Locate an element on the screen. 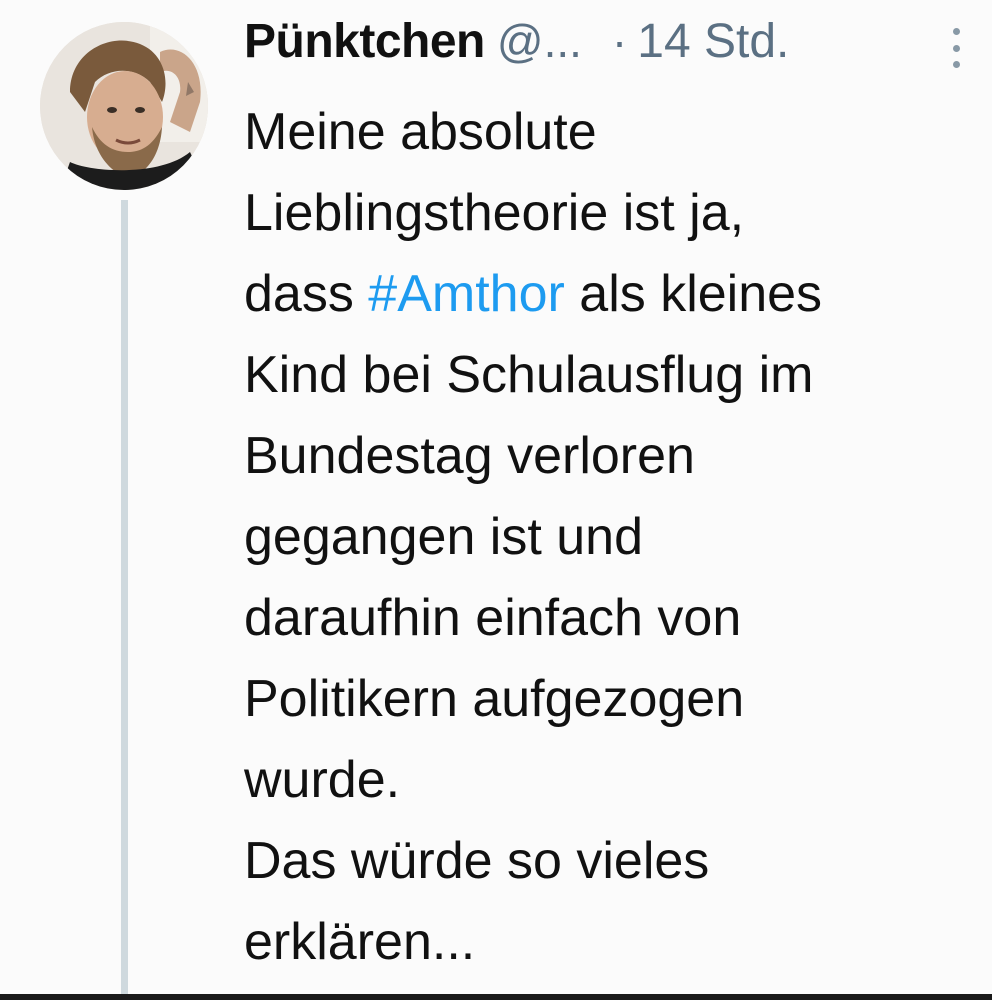 Image resolution: width=992 pixels, height=1000 pixels. more-vertical-icon is located at coordinates (956, 48).